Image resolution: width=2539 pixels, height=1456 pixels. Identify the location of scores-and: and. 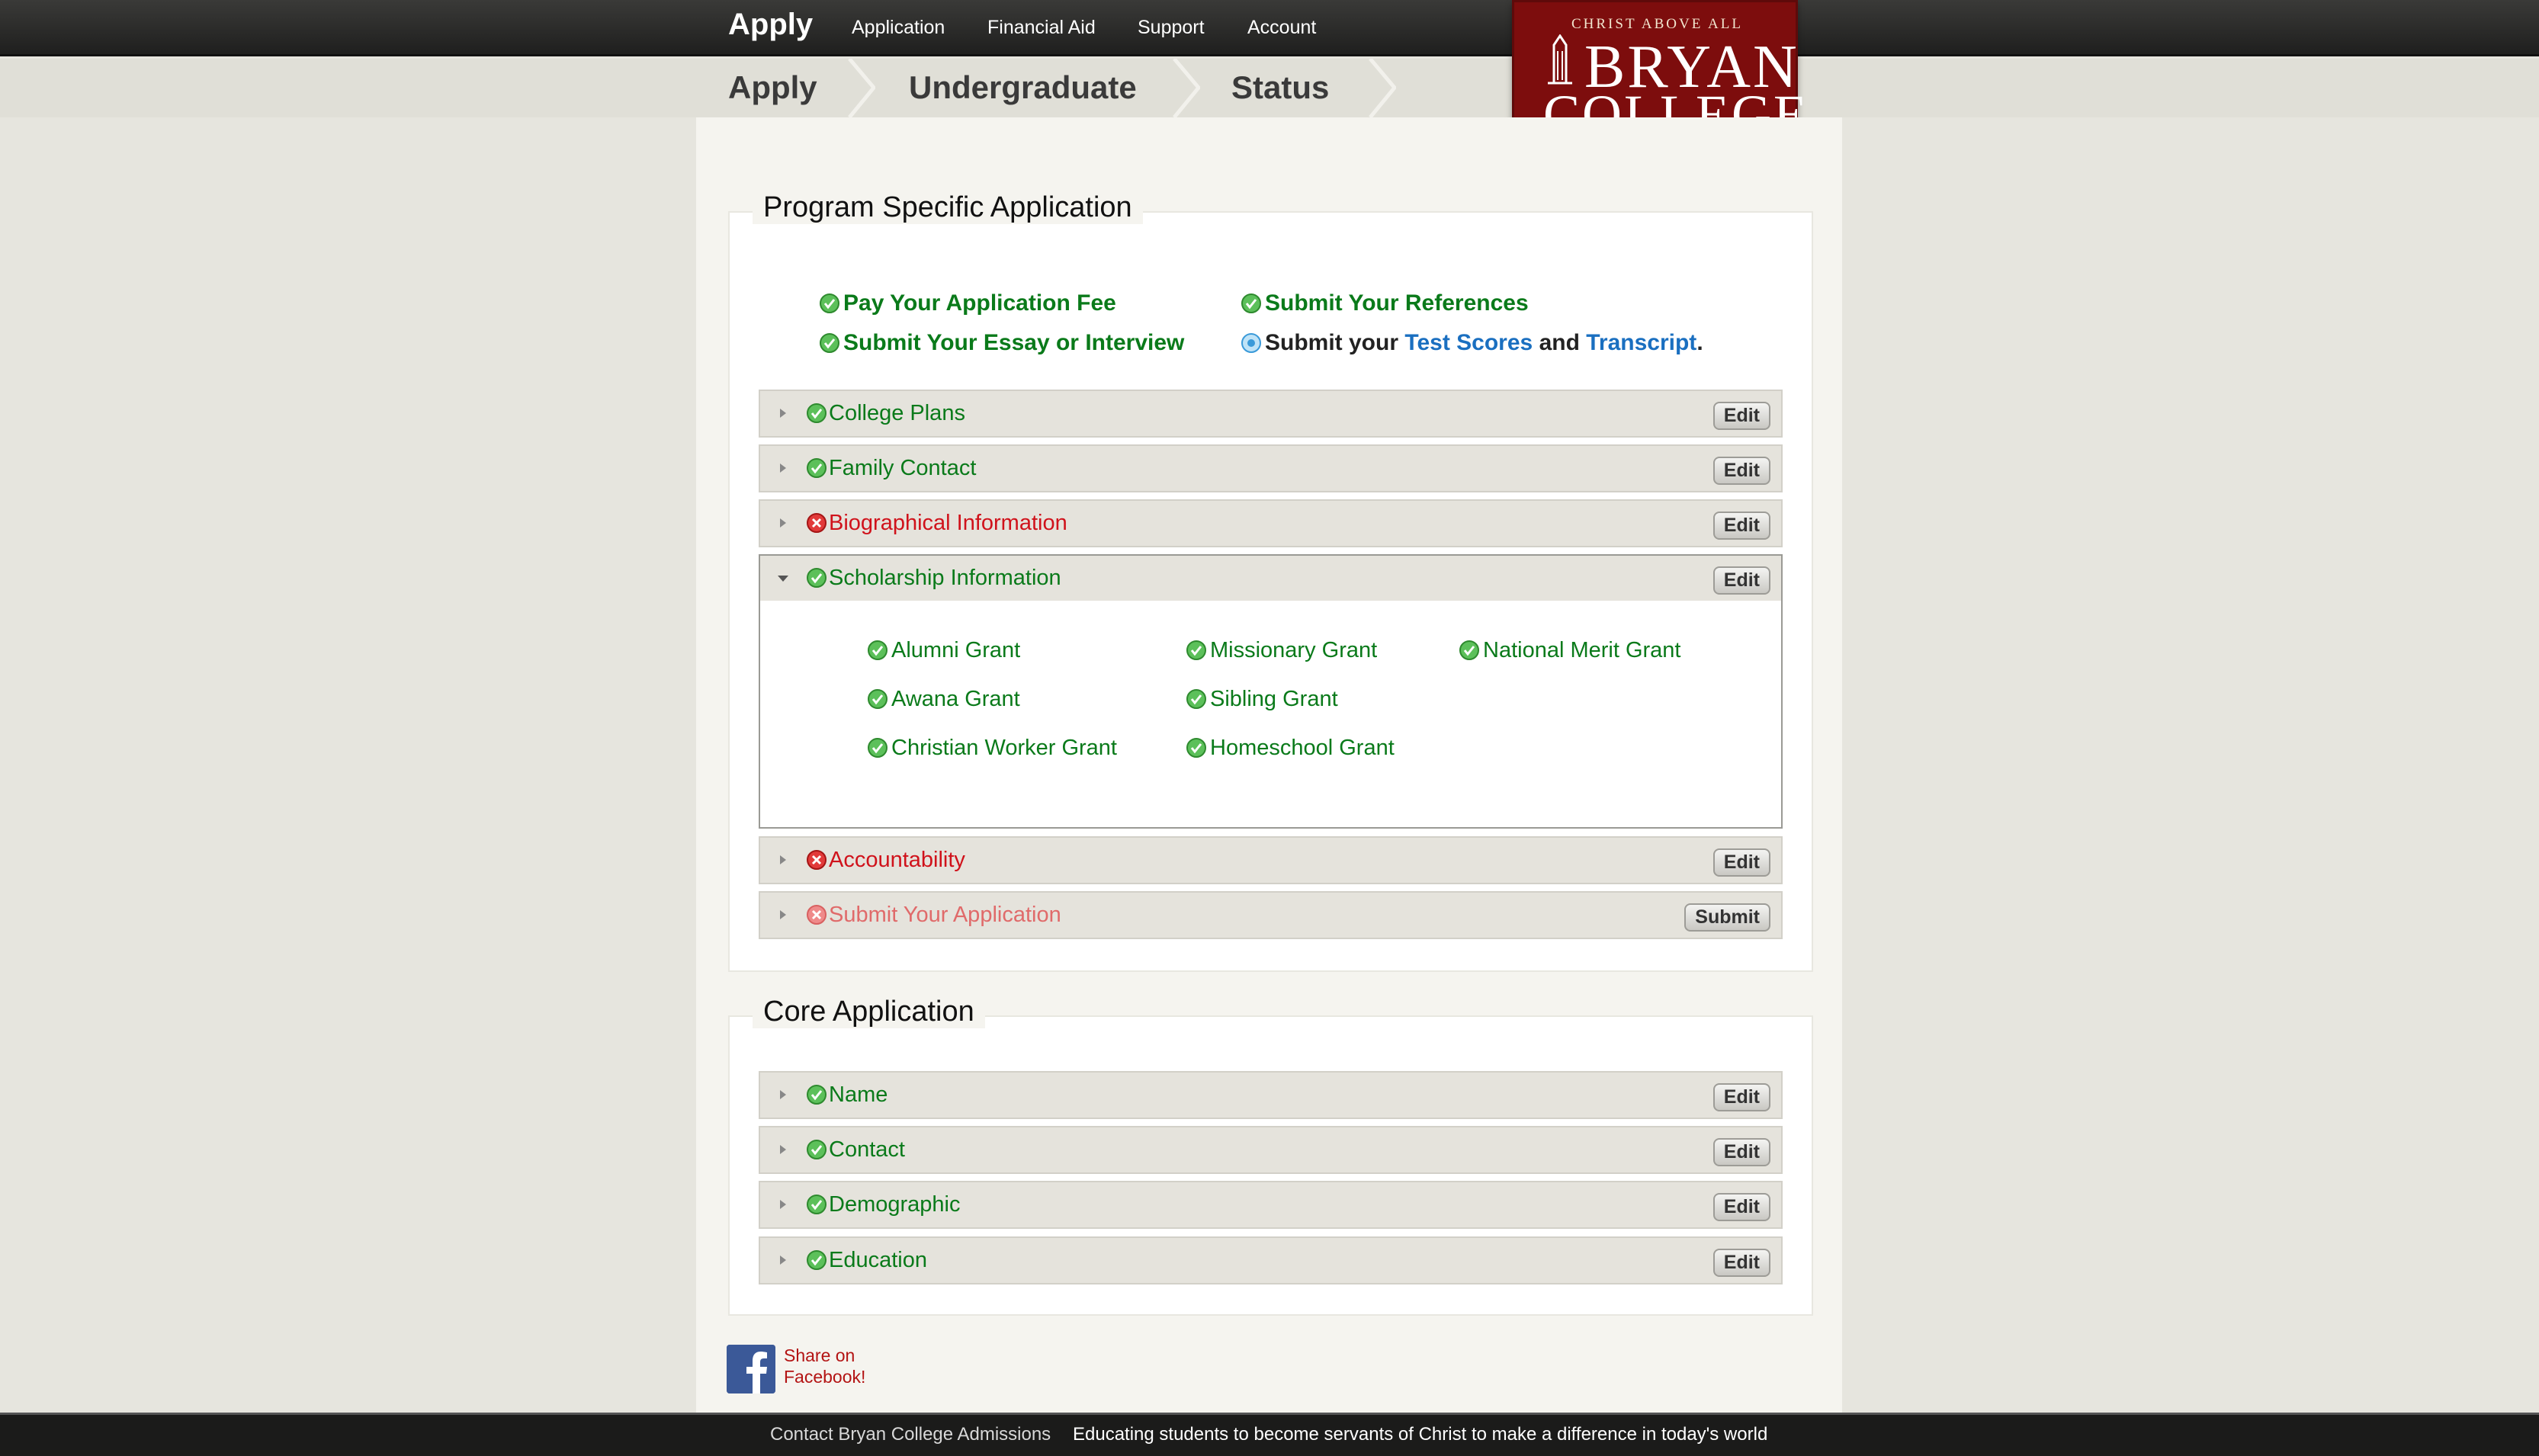
(1559, 342).